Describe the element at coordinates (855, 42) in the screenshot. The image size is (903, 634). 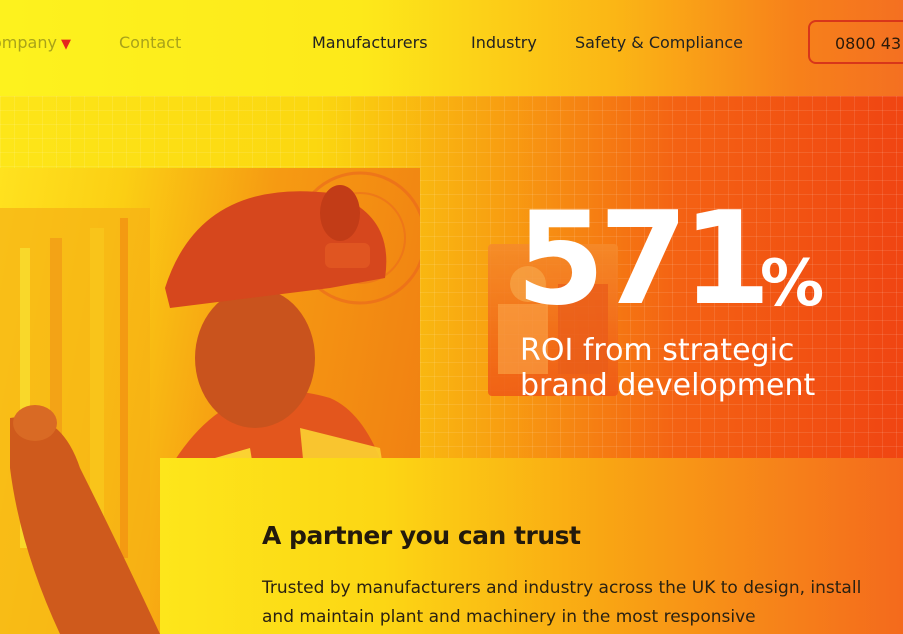
I see `phone-button: 0800 43` at that location.